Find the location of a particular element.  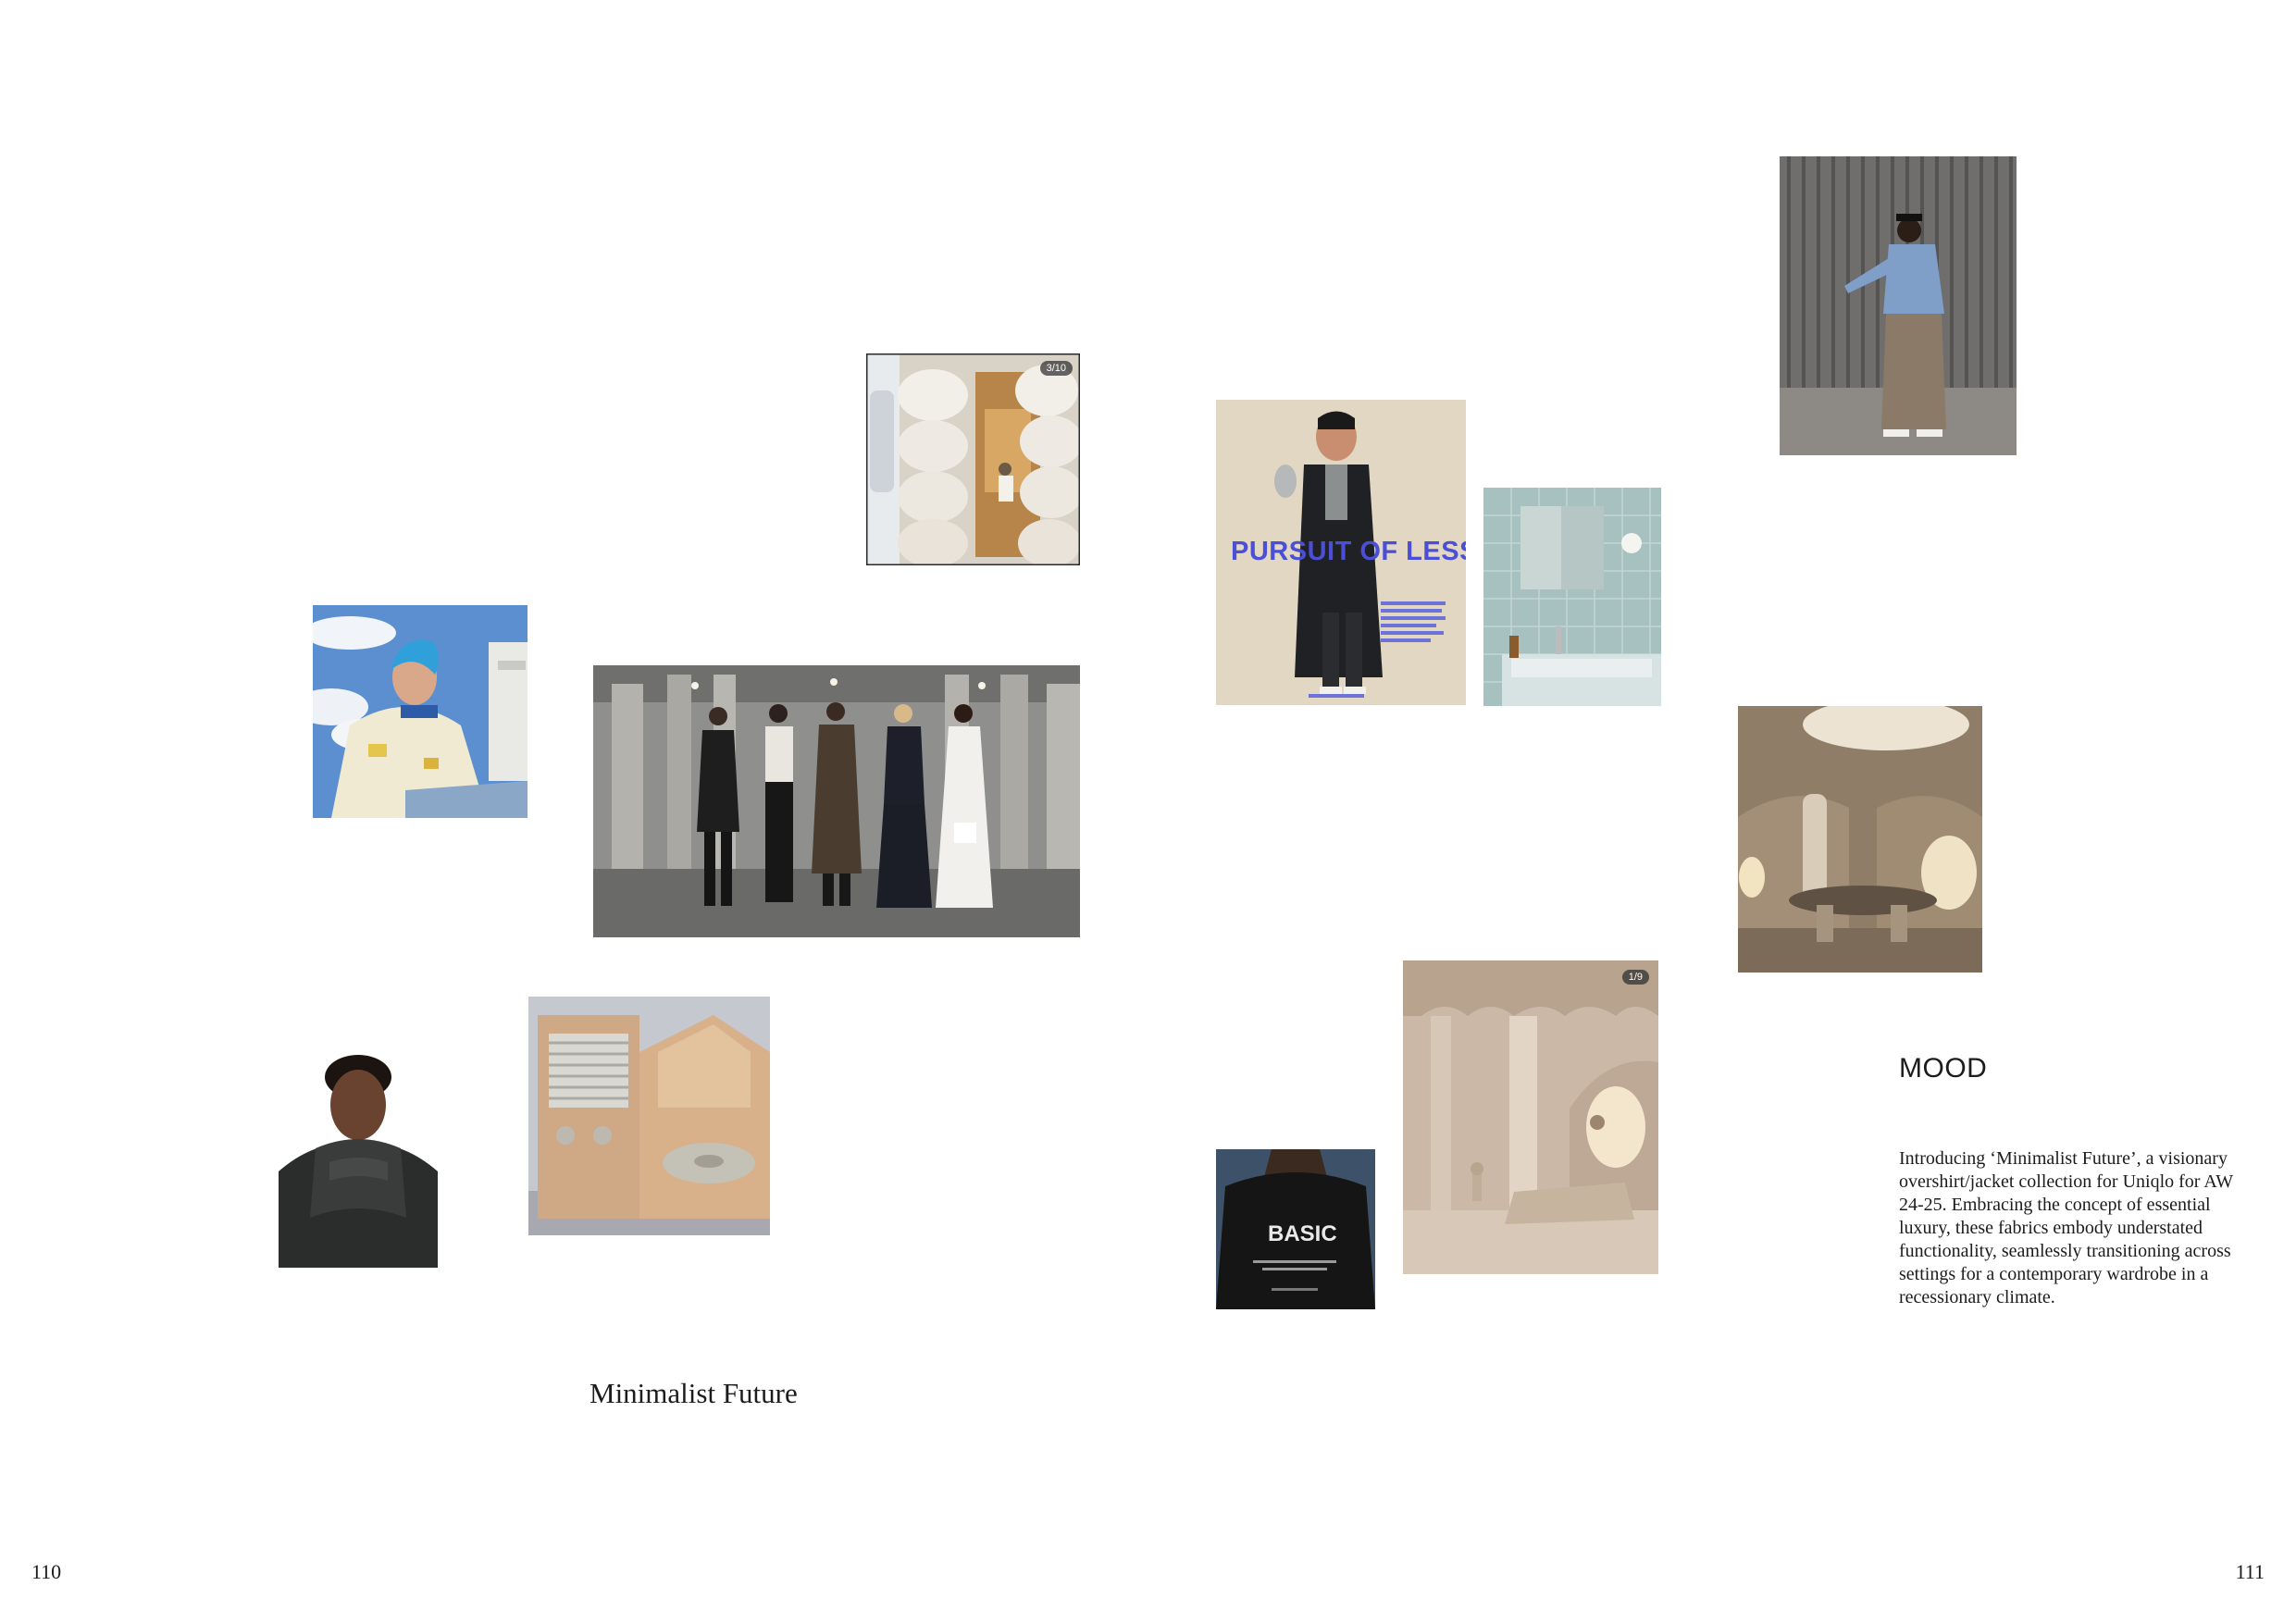

mood-heading: MOOD is located at coordinates (1944, 1068).